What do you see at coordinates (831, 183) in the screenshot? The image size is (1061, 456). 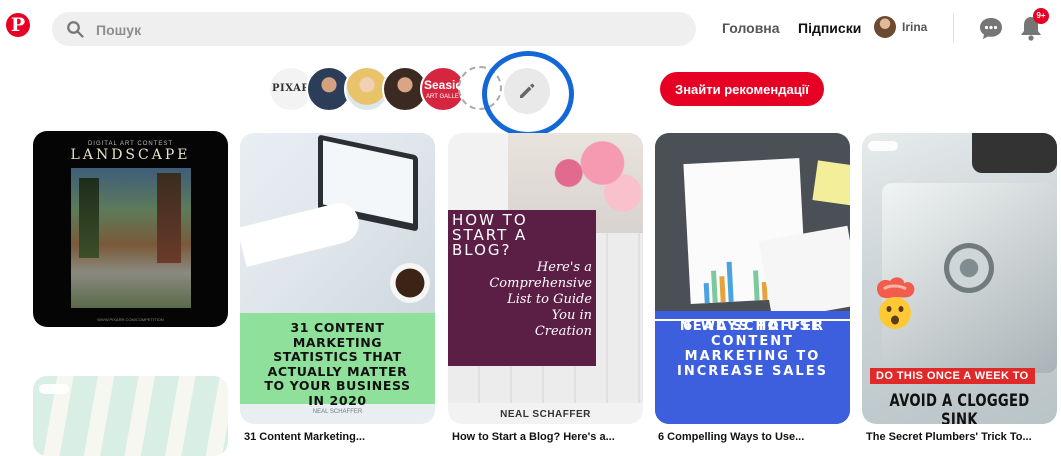 I see `sticky-note-image` at bounding box center [831, 183].